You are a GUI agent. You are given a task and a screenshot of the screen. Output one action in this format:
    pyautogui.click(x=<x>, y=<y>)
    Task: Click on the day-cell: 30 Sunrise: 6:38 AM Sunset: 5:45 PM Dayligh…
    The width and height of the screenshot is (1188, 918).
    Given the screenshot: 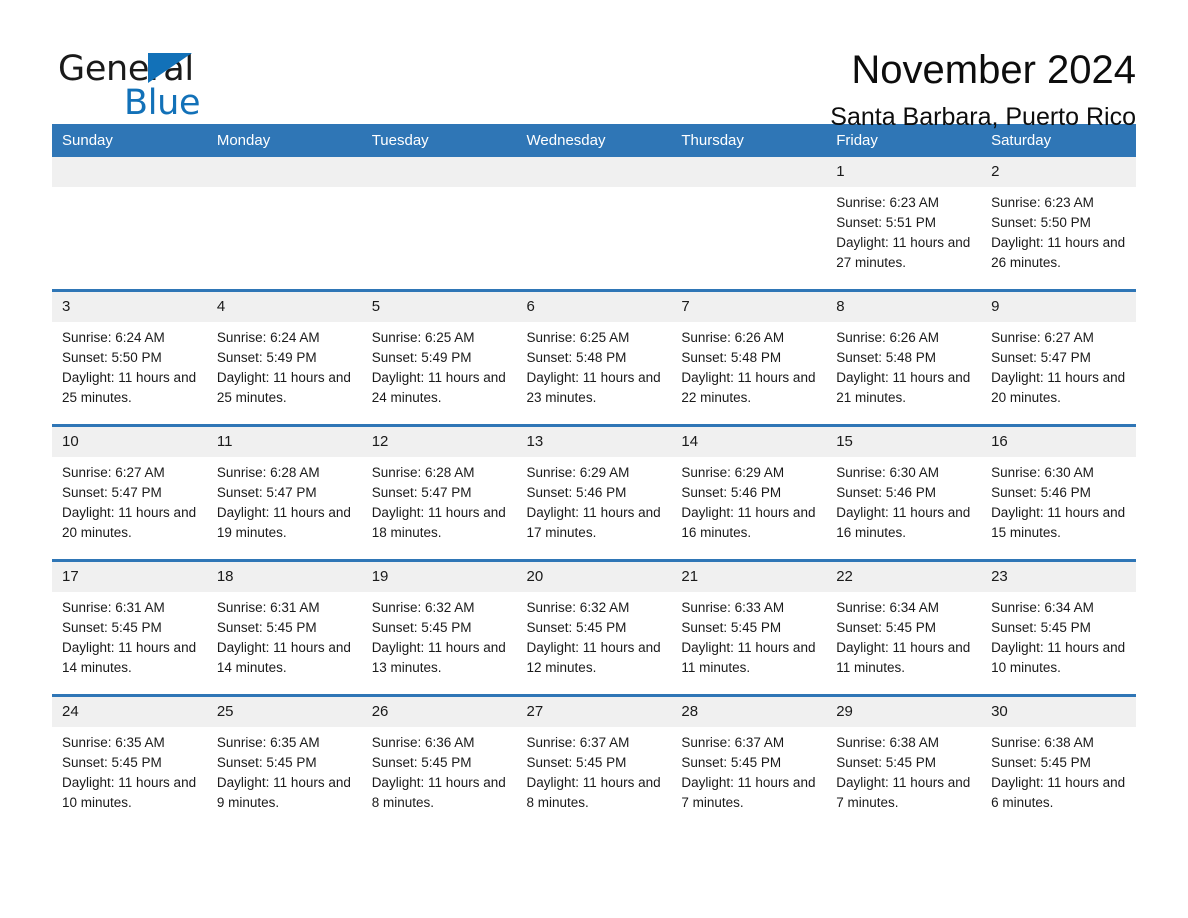 What is the action you would take?
    pyautogui.click(x=1058, y=761)
    